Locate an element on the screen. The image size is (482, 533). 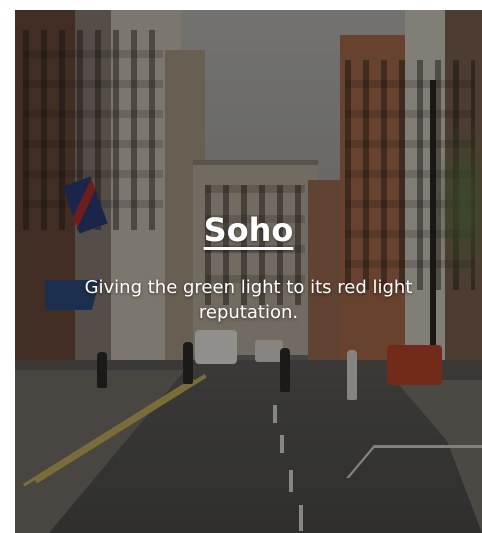
card-title-link: Soho is located at coordinates (248, 230).